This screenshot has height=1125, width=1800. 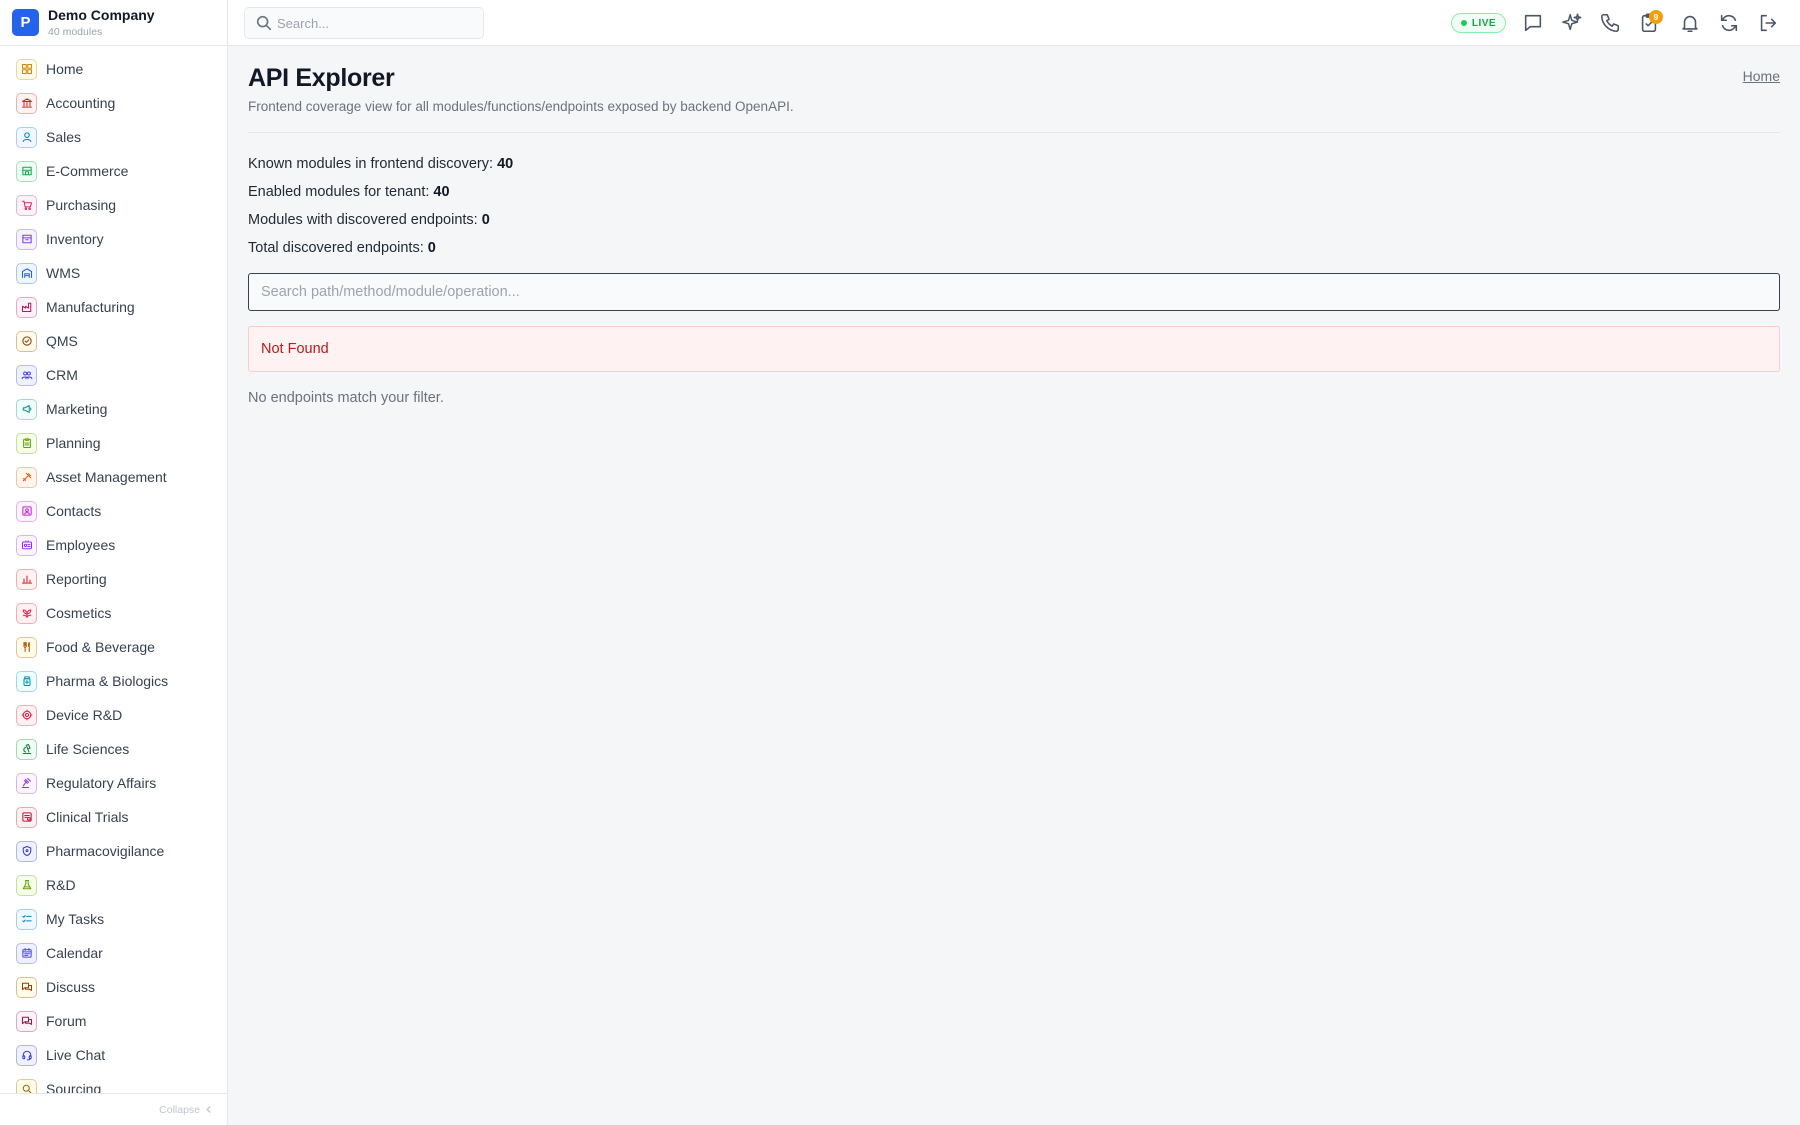 What do you see at coordinates (101, 783) in the screenshot?
I see `sidebar-item-label: Regulatory Affairs` at bounding box center [101, 783].